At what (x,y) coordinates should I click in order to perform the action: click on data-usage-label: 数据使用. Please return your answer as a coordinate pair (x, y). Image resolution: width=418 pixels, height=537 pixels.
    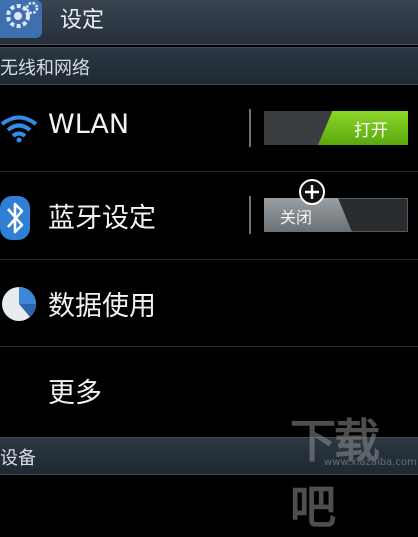
    Looking at the image, I should click on (102, 306).